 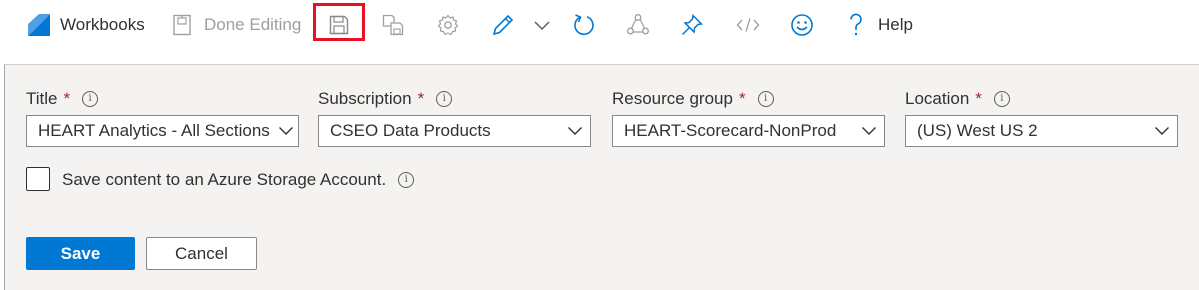 I want to click on help-button: Help, so click(x=880, y=25).